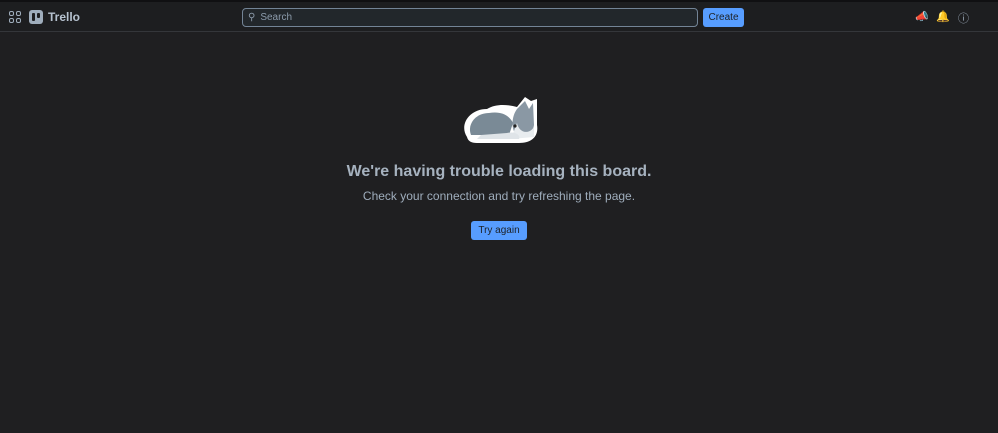 This screenshot has height=433, width=998. Describe the element at coordinates (499, 230) in the screenshot. I see `try-again-button: Try again` at that location.